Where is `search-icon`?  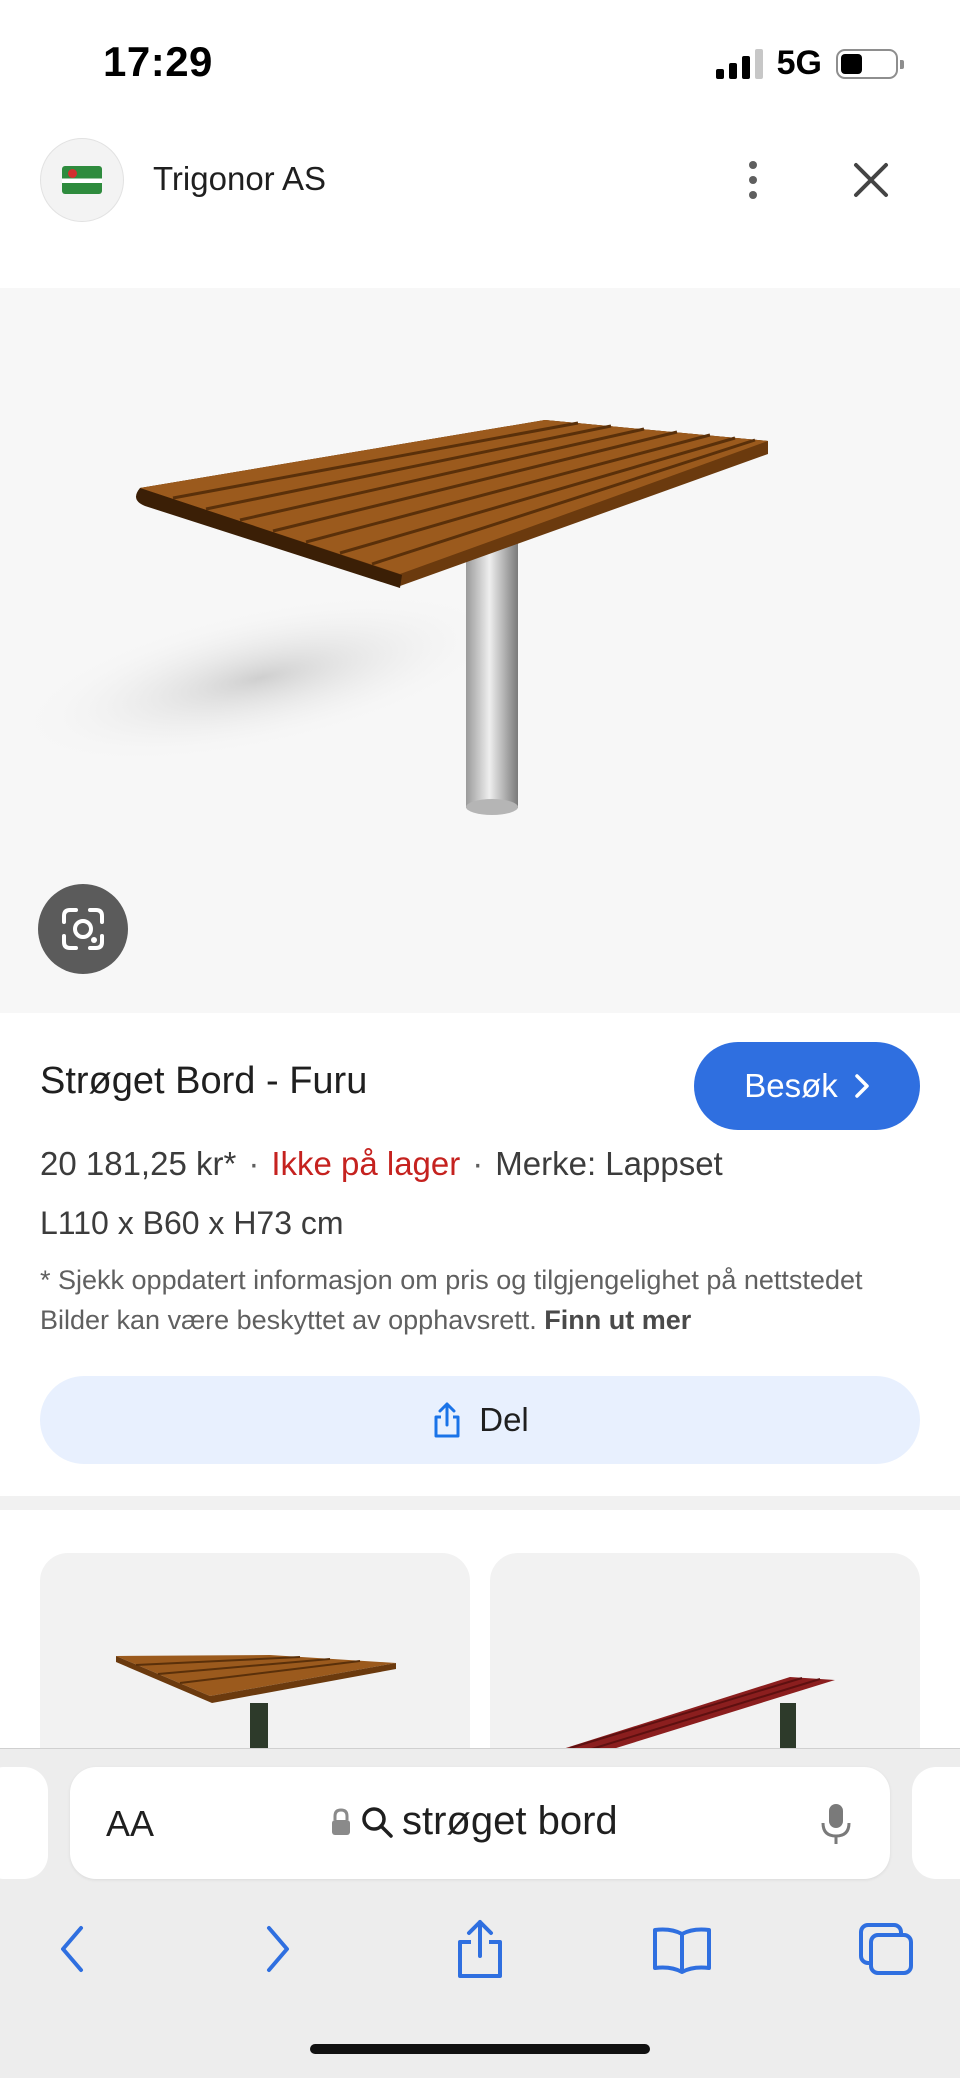 search-icon is located at coordinates (377, 1822).